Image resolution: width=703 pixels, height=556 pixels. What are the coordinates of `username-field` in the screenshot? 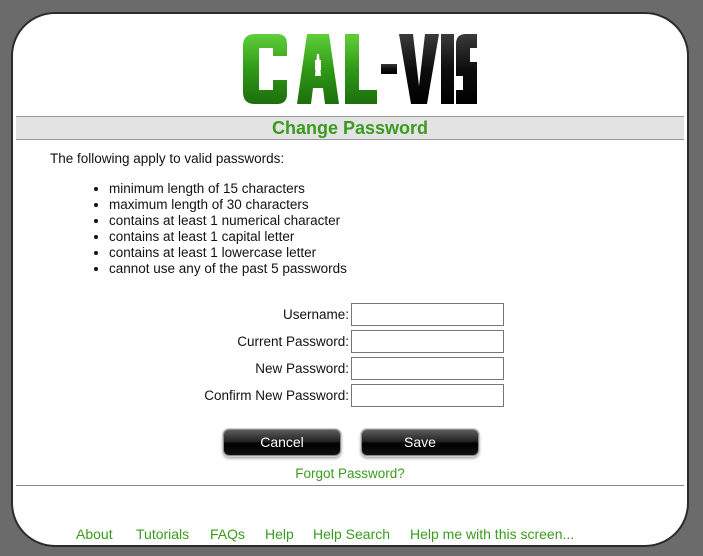 It's located at (427, 314).